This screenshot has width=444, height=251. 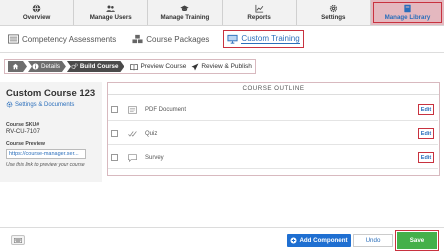 I want to click on tab-course-packages: Course Packages, so click(x=170, y=39).